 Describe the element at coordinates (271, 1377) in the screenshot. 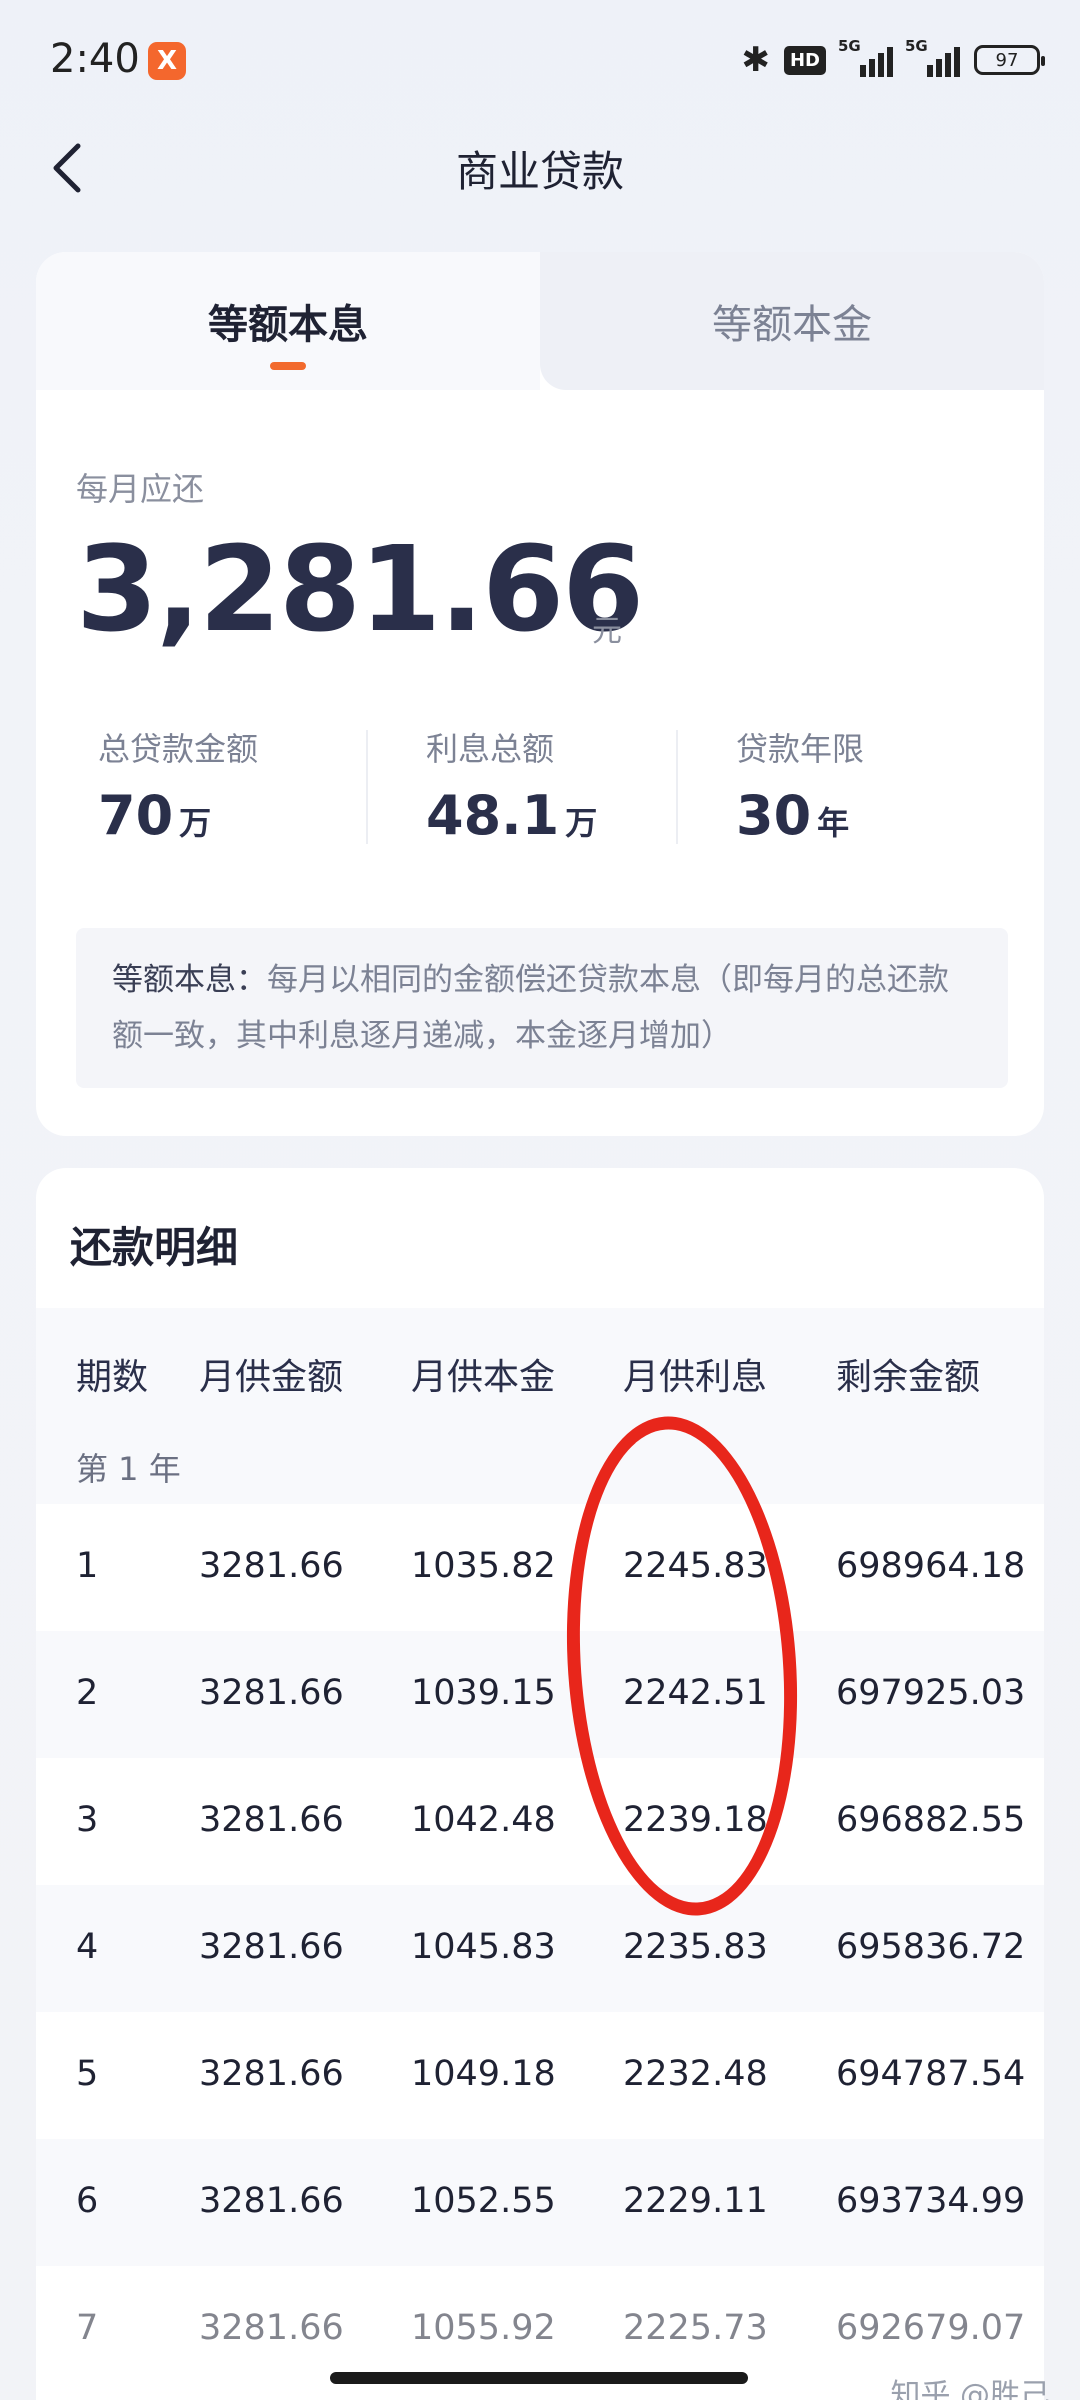

I see `column-header-payment: 月供金额` at that location.